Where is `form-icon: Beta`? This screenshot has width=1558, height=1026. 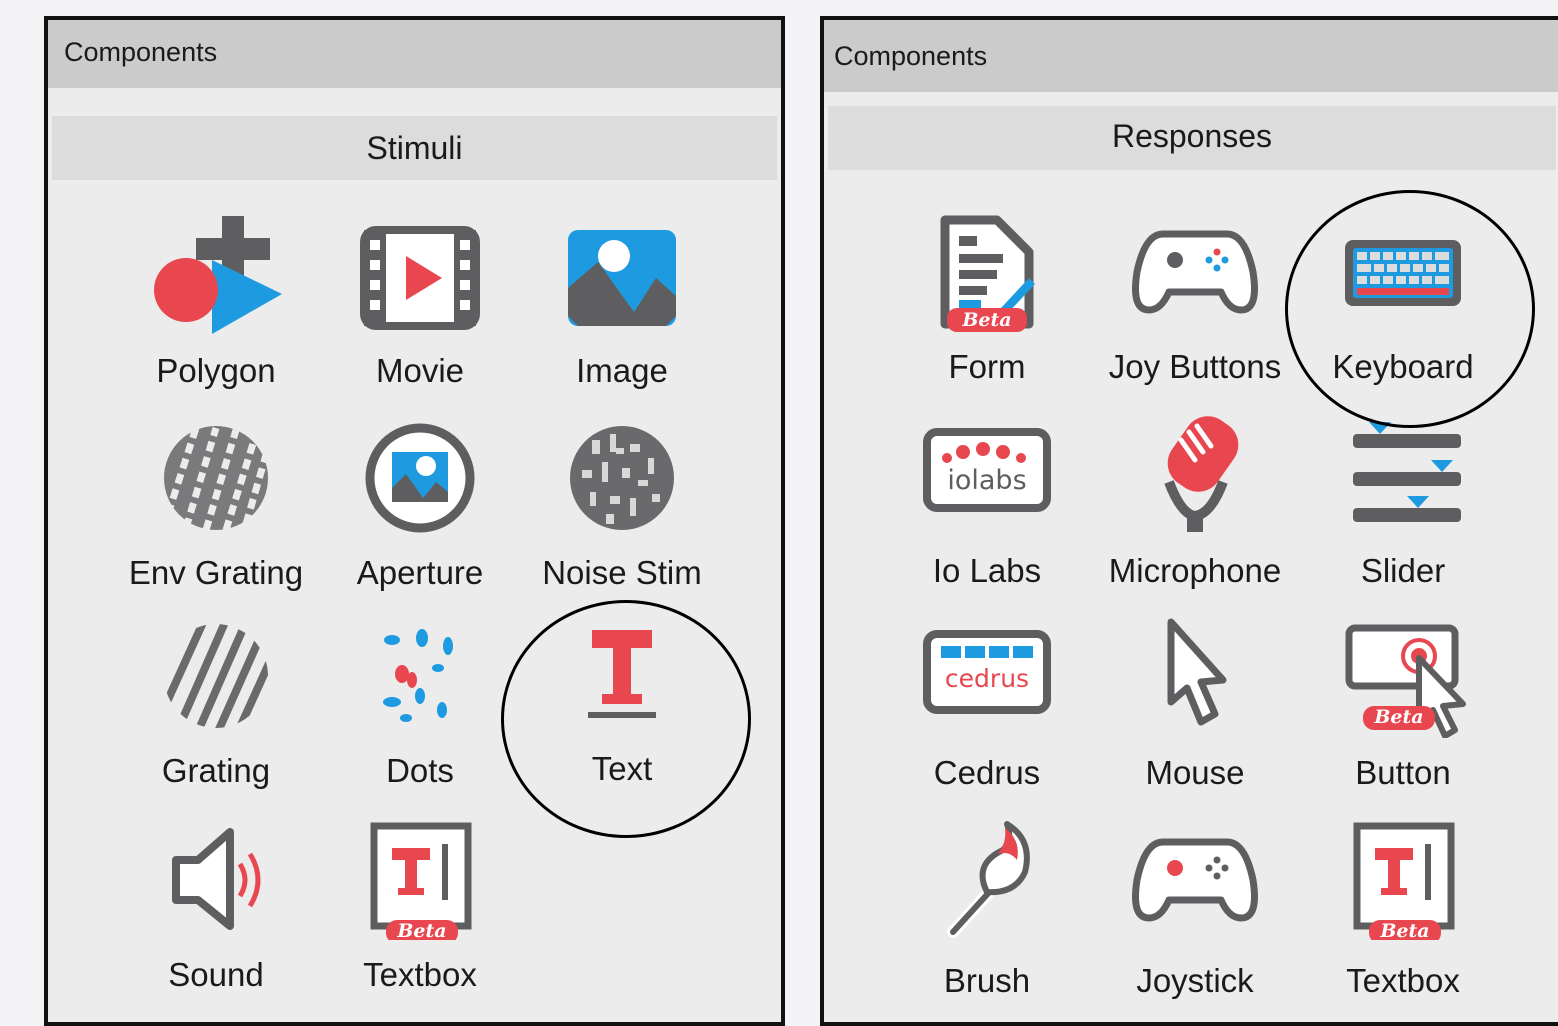 form-icon: Beta is located at coordinates (987, 272).